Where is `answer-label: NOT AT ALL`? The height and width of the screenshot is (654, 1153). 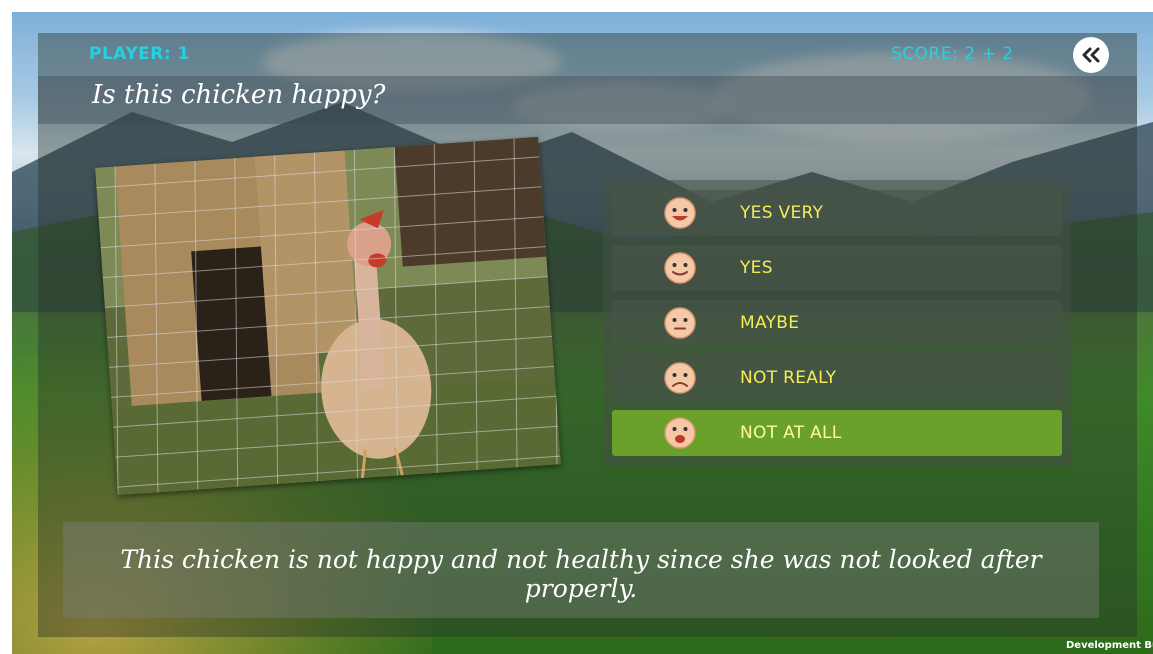
answer-label: NOT AT ALL is located at coordinates (791, 433).